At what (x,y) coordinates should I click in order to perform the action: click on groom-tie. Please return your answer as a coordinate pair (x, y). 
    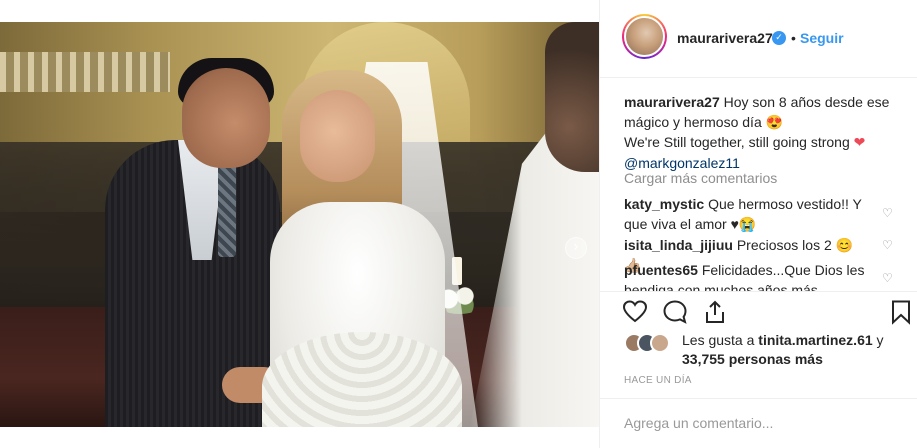
    Looking at the image, I should click on (227, 209).